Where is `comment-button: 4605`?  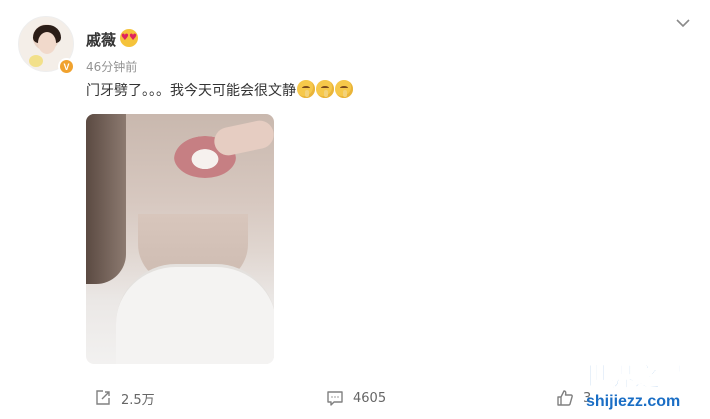
comment-button: 4605 is located at coordinates (356, 398).